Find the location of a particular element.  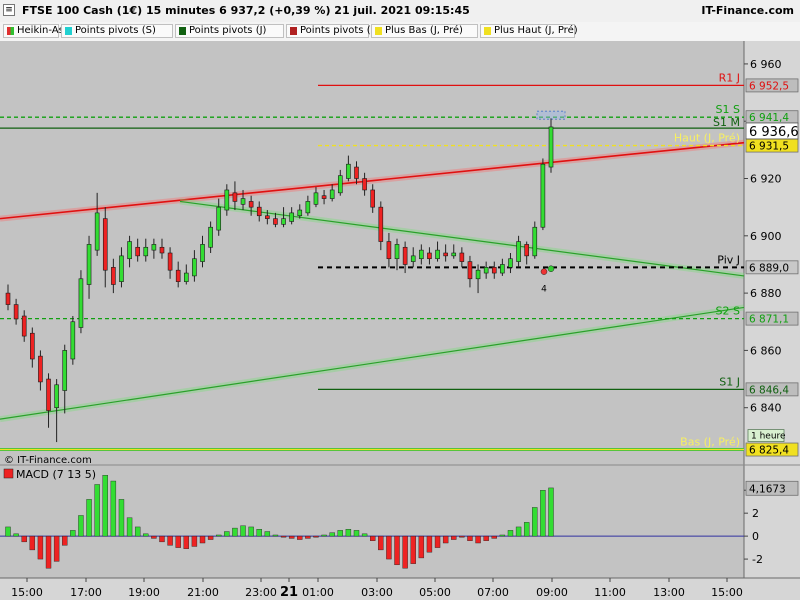

legend-label: Points pivots (J) is located at coordinates (228, 30).